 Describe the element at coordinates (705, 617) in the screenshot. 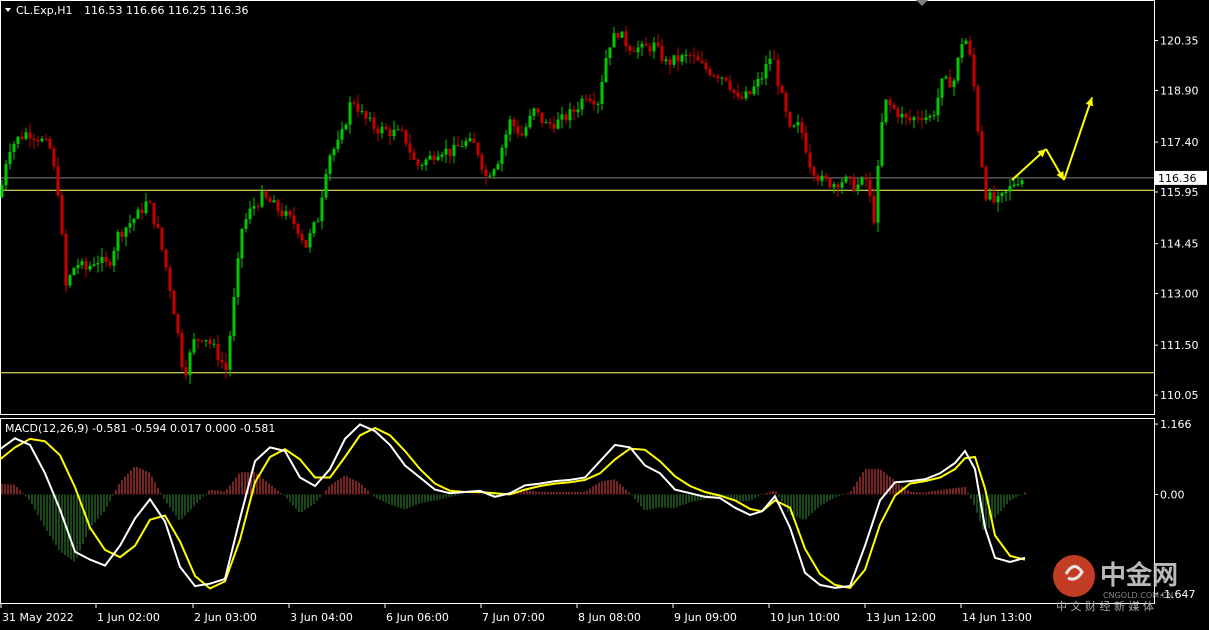

I see `time-axis-label: 9 Jun 09:00` at that location.